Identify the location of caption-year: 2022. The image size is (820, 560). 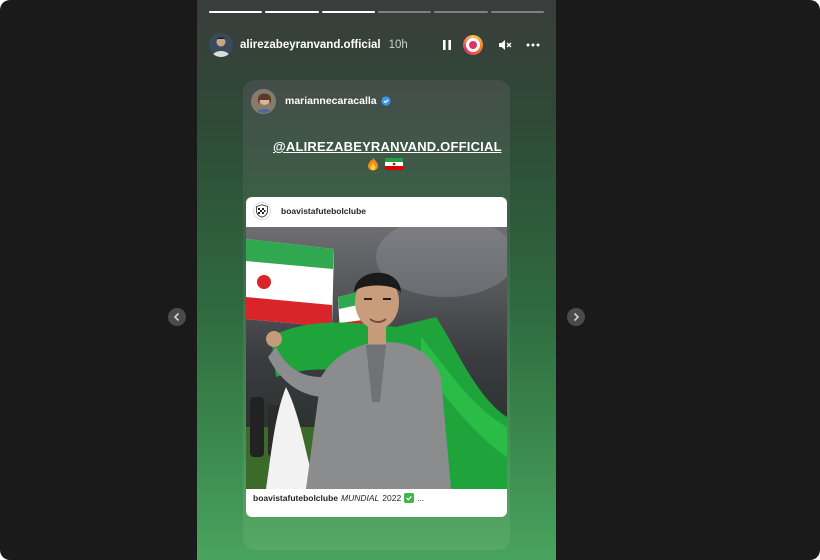
(392, 498).